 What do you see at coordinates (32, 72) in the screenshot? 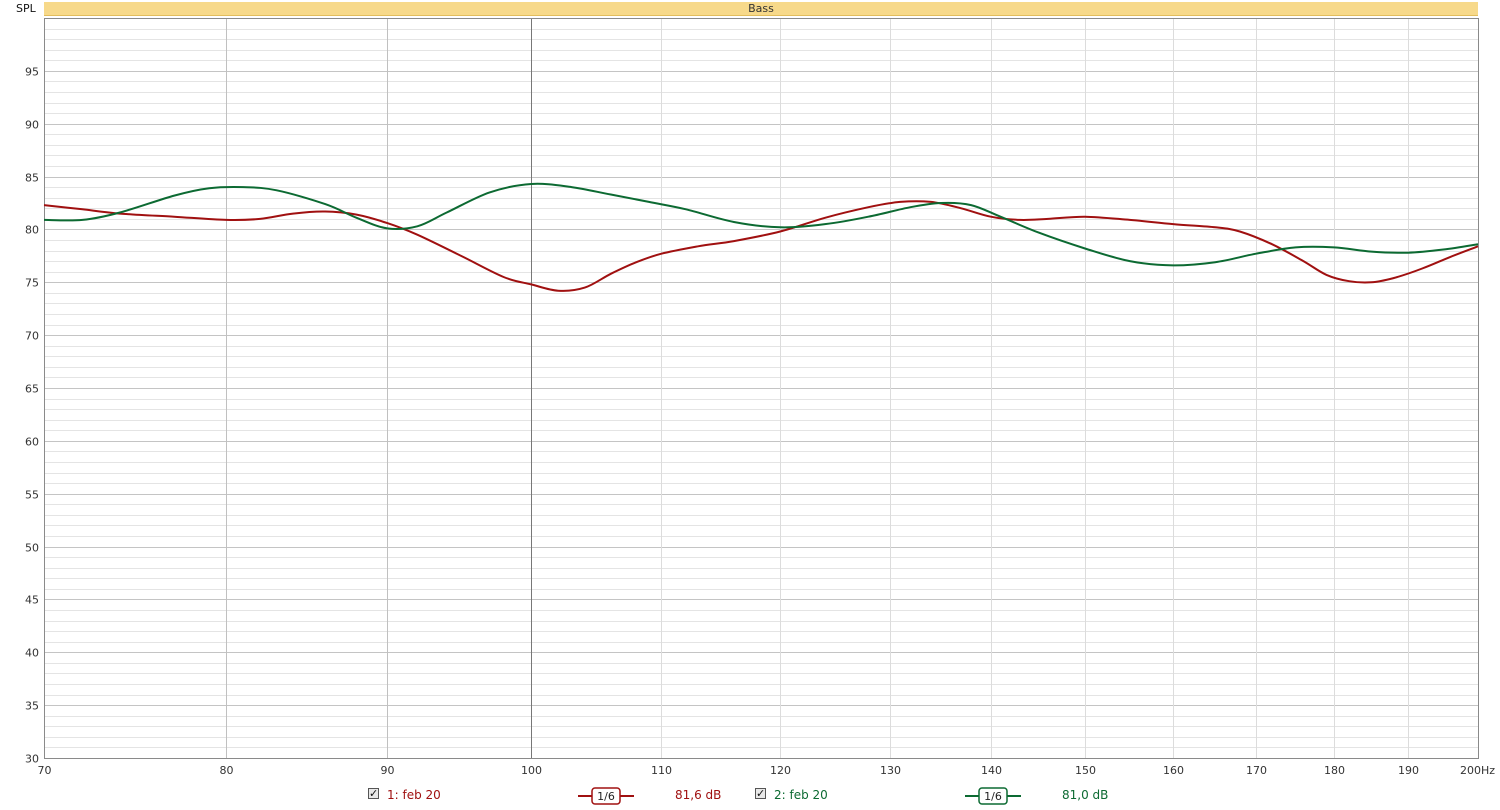
I see `y-tick-label: 95` at bounding box center [32, 72].